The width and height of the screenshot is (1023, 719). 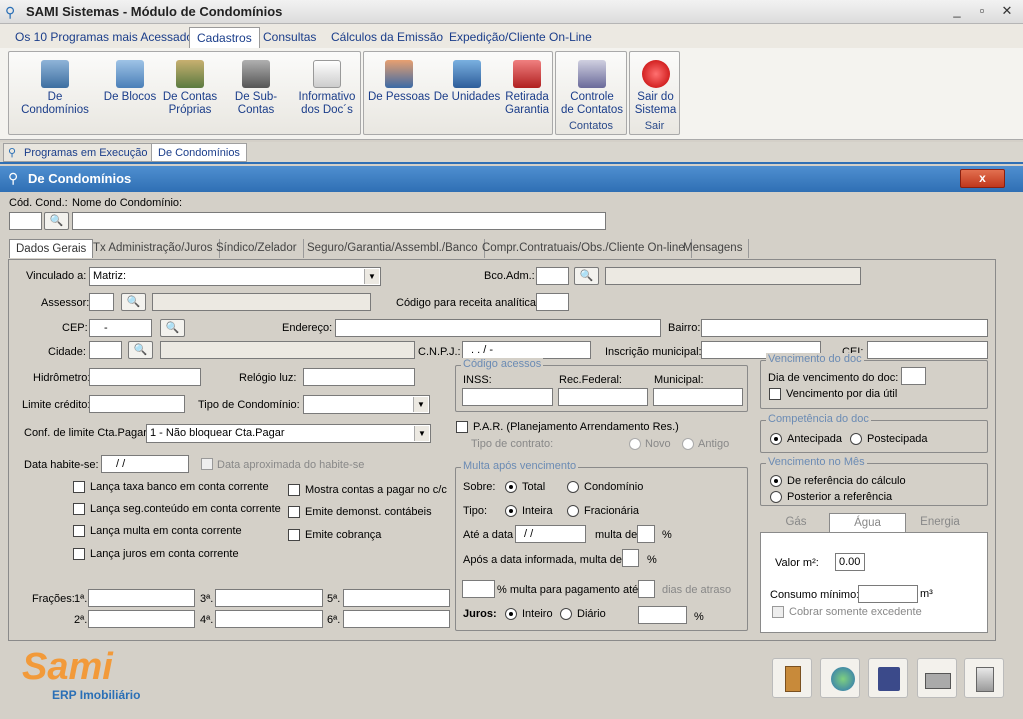 I want to click on multa-de-input, so click(x=646, y=534).